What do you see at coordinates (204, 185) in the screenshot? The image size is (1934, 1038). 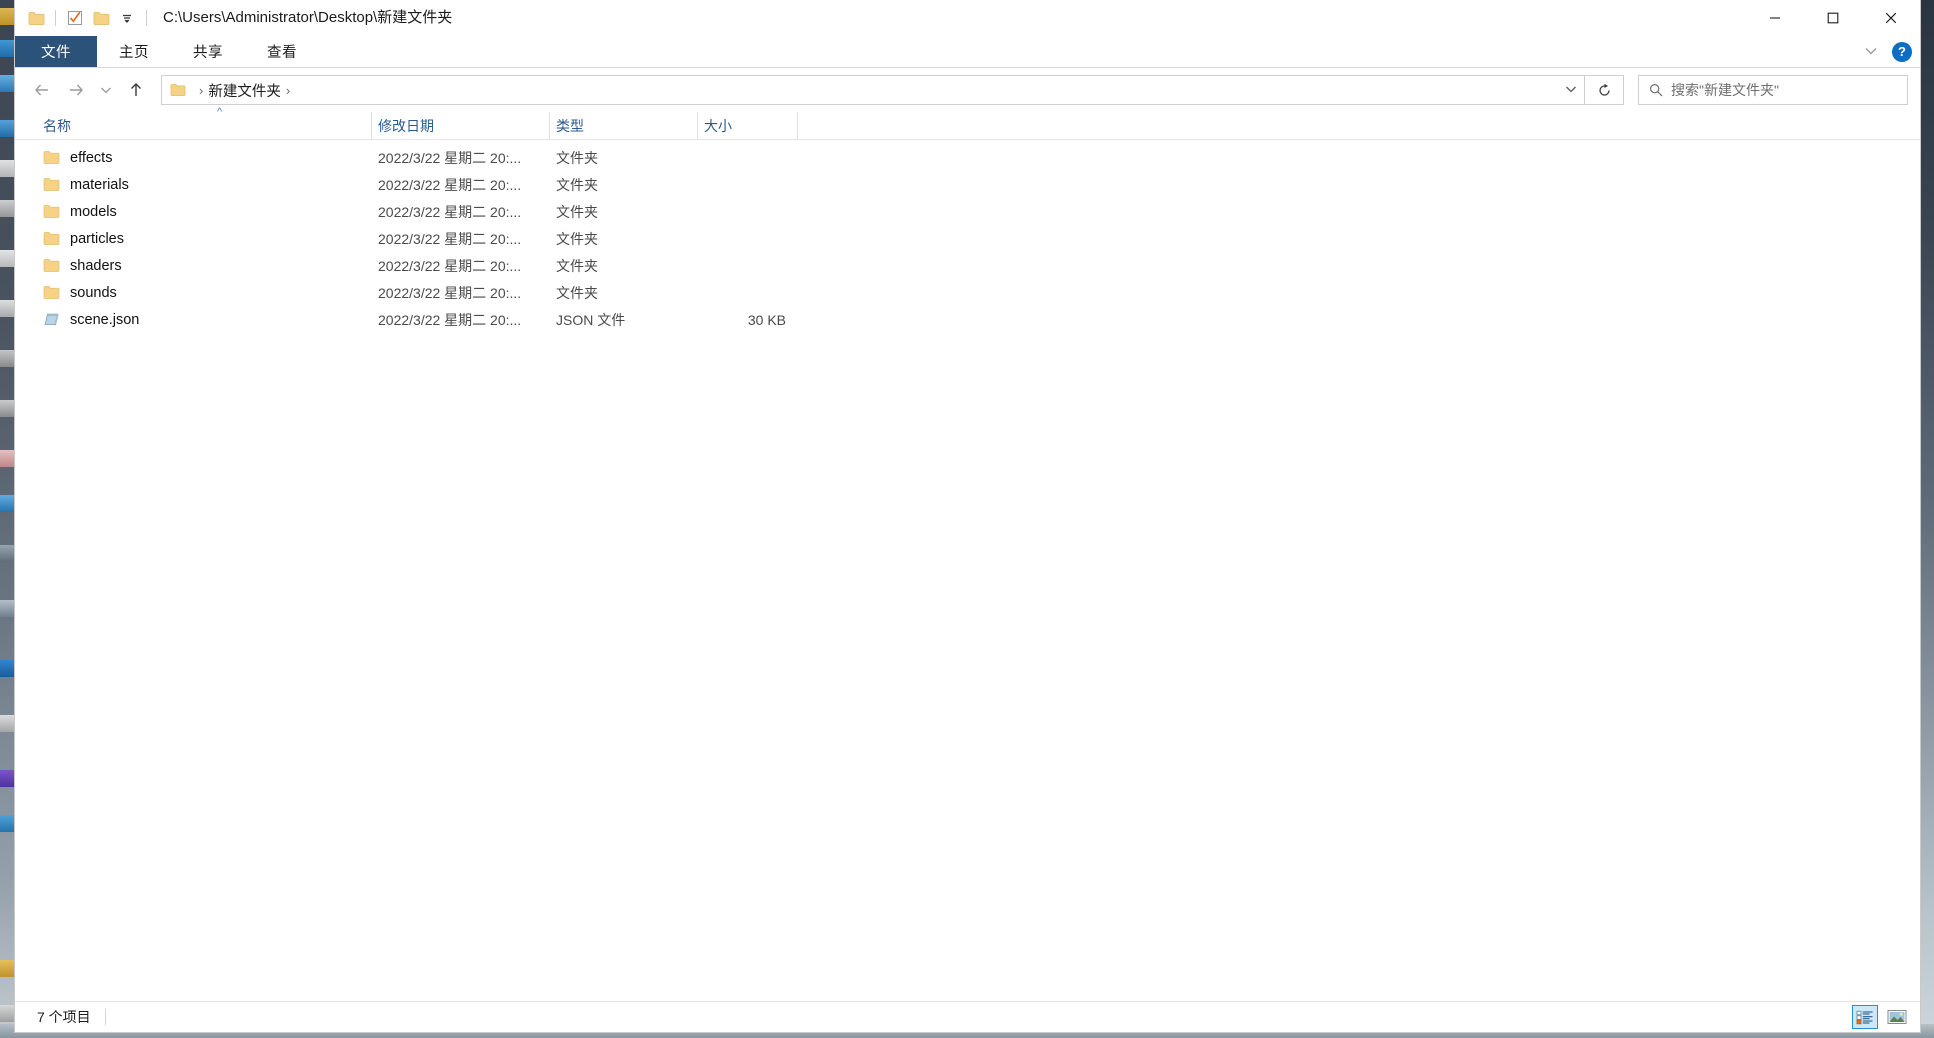 I see `file-name-cell: materials` at bounding box center [204, 185].